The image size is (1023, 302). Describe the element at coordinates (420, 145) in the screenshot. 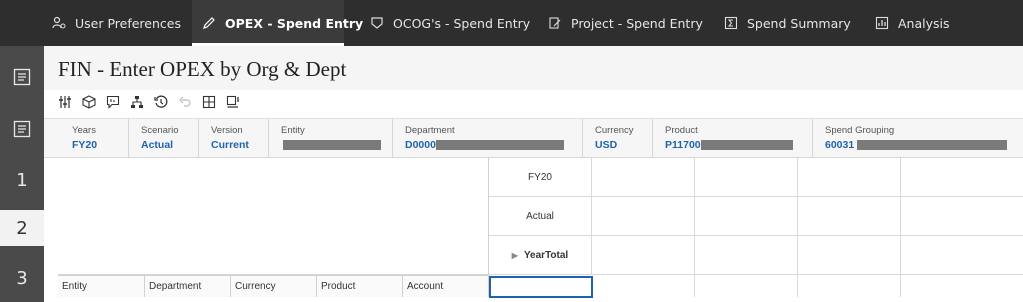

I see `pov-value-text: D0000` at that location.